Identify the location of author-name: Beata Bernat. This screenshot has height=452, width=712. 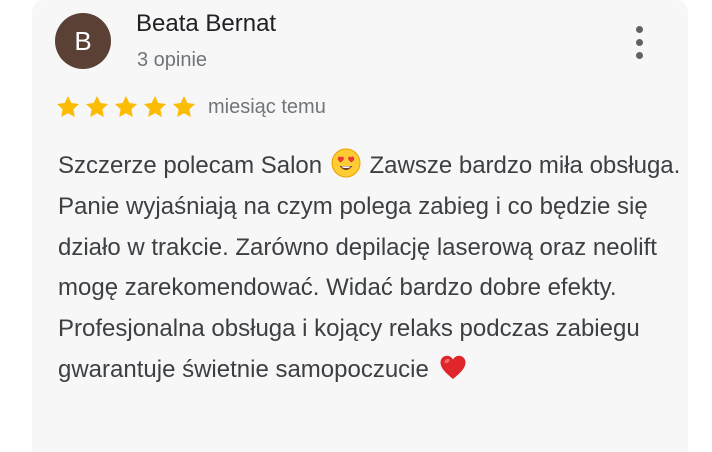
(206, 24).